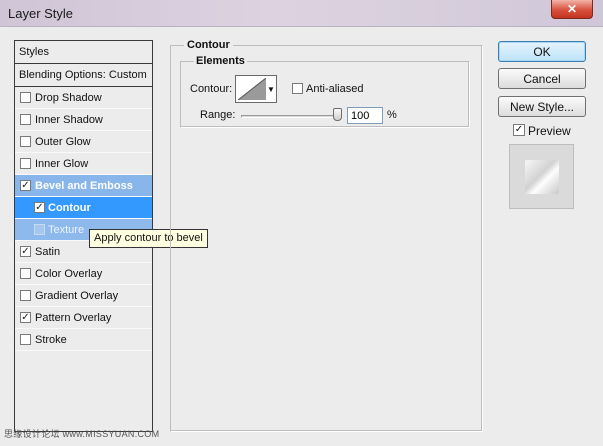 This screenshot has height=446, width=603. I want to click on style-item-contour: ✓ Contour, so click(83, 208).